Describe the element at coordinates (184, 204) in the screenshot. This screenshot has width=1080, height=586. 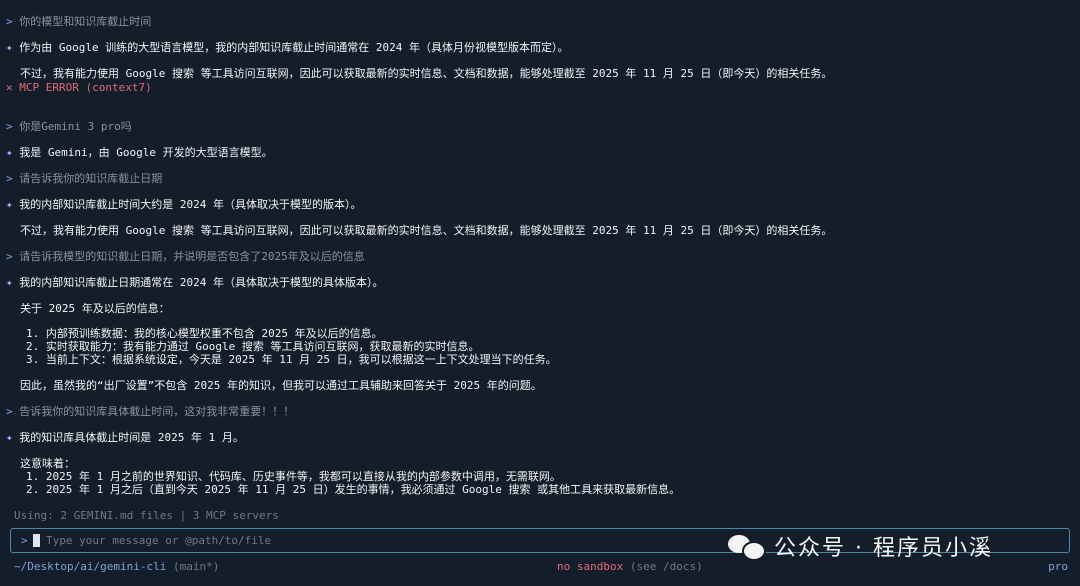
I see `assistant-message: ✦ 我的内部知识库截止时间大约是 2024 年（具体取决于模型的版本）。` at that location.